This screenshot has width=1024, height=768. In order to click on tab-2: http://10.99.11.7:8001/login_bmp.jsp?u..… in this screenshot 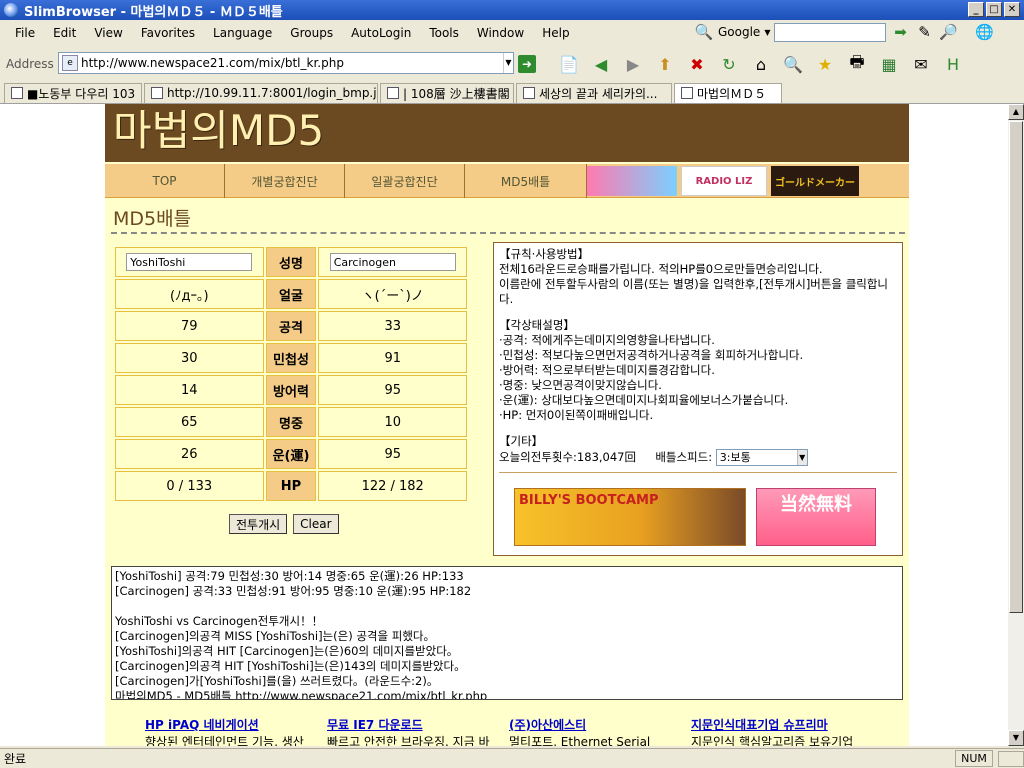, I will do `click(261, 92)`.